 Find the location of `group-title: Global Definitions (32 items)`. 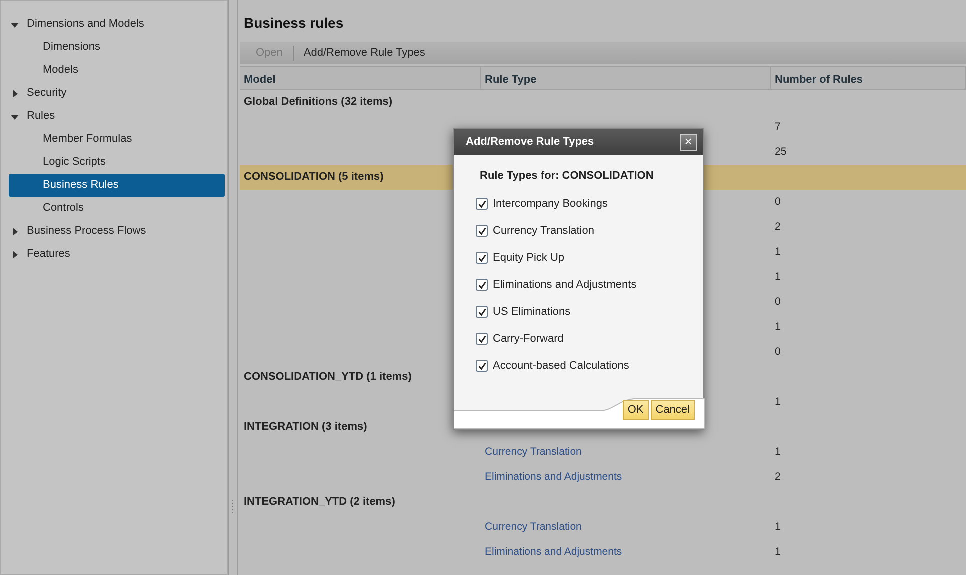

group-title: Global Definitions (32 items) is located at coordinates (318, 102).